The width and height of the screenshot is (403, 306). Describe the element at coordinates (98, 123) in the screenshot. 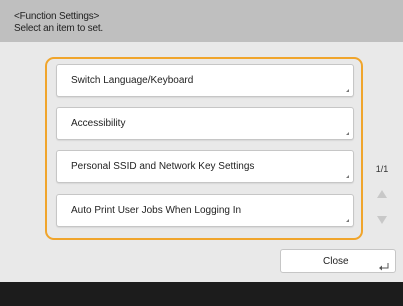

I see `item-label: Accessibility` at that location.